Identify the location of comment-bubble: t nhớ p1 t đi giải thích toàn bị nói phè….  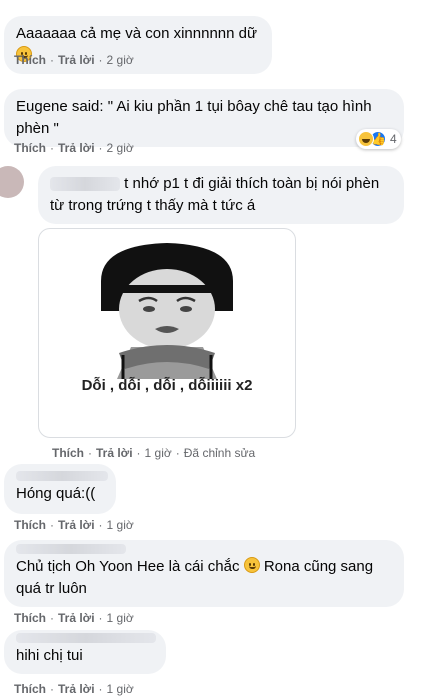
(221, 195).